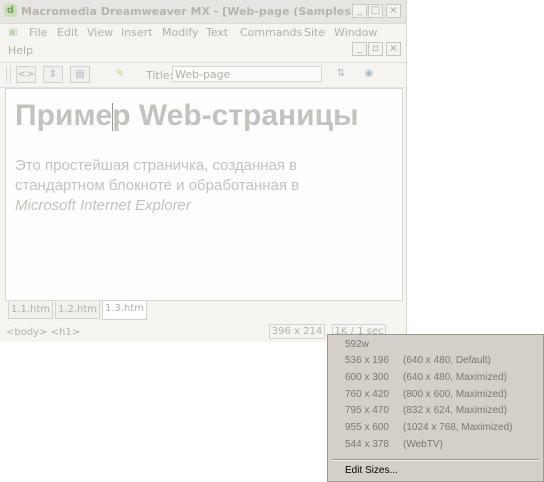 This screenshot has height=482, width=544. What do you see at coordinates (77, 310) in the screenshot?
I see `tab-1-2: 1.2.htm` at bounding box center [77, 310].